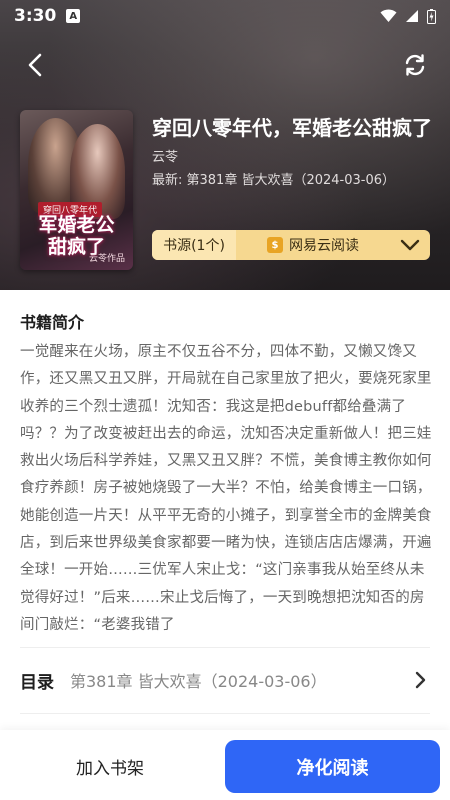 The width and height of the screenshot is (450, 800). I want to click on cover-author: 云苓作品, so click(106, 259).